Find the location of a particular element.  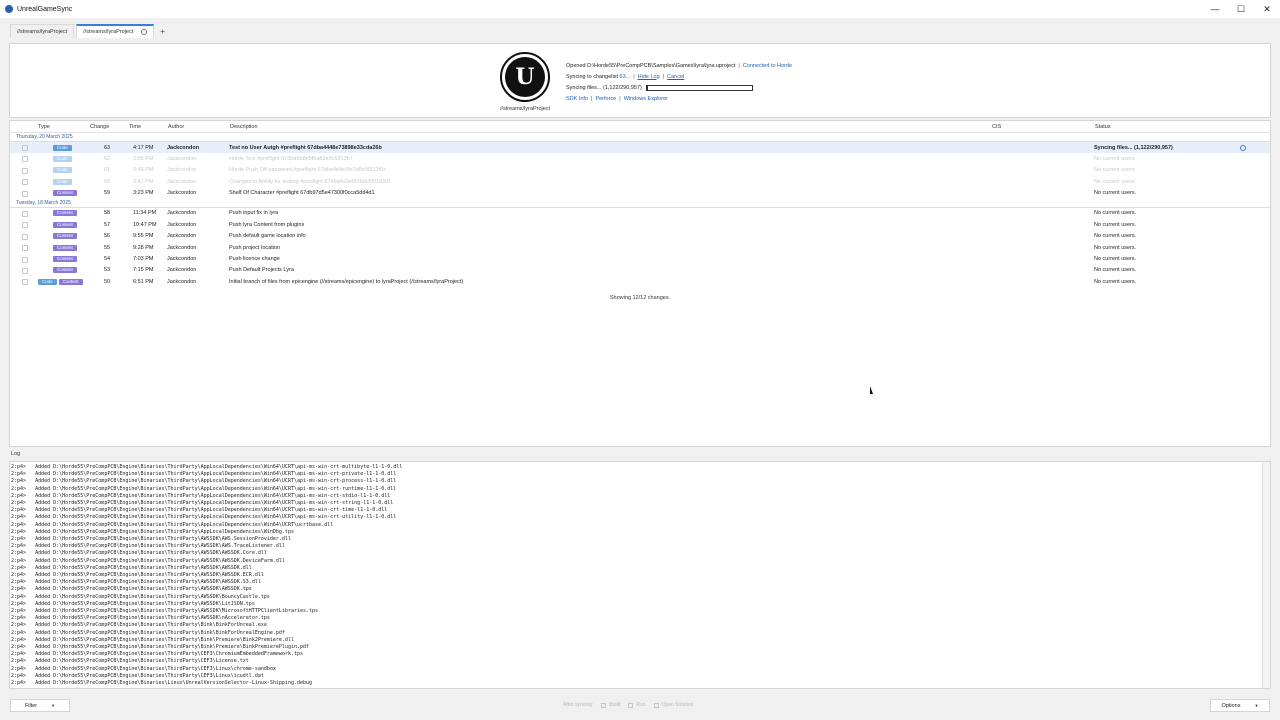

windows-explorer-link: Windows Explorer is located at coordinates (646, 99).